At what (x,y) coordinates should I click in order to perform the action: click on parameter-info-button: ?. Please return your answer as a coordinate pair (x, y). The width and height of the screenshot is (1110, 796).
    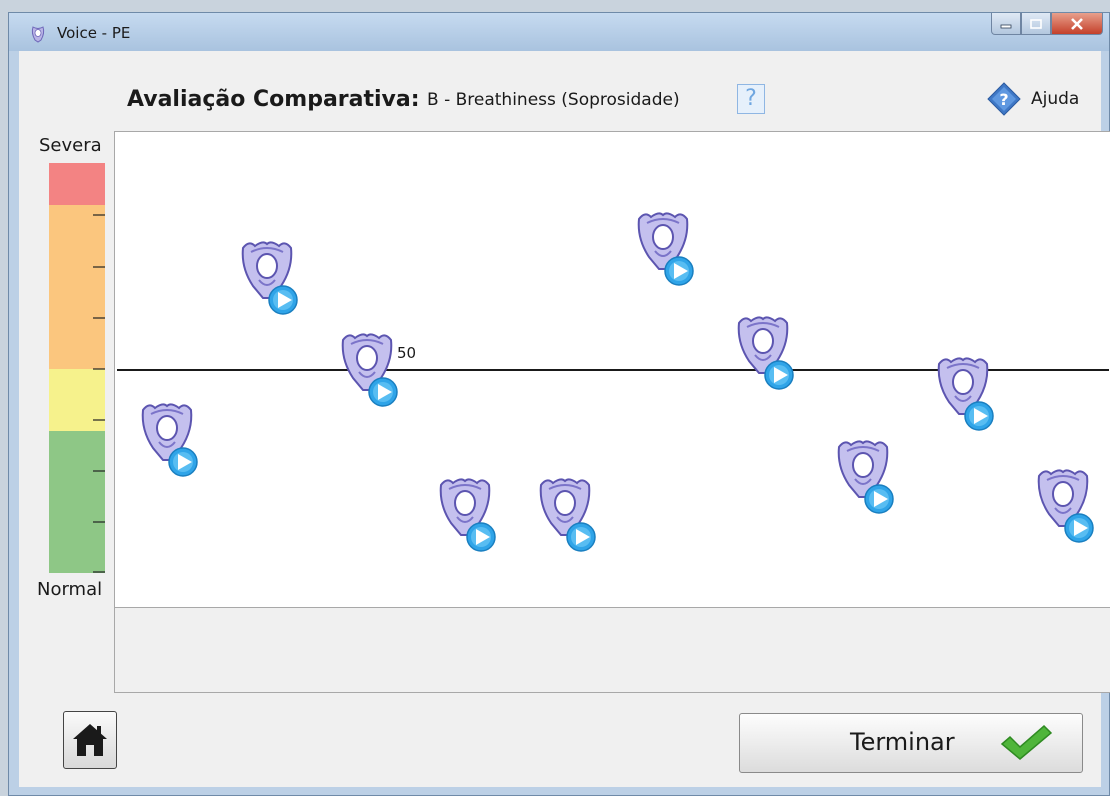
    Looking at the image, I should click on (751, 99).